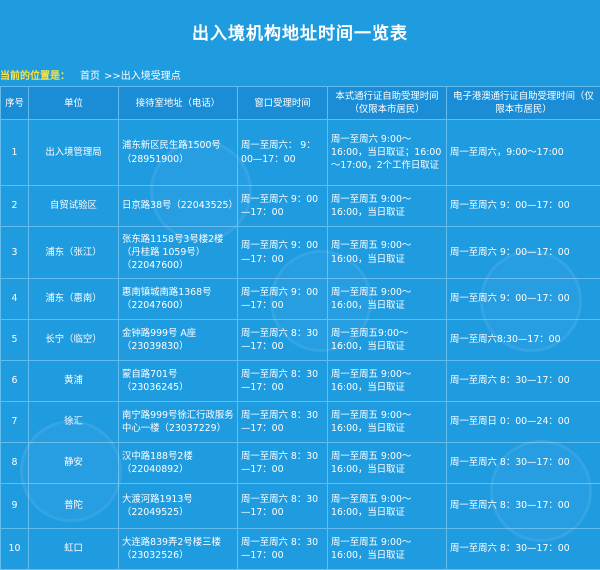 This screenshot has width=600, height=570. What do you see at coordinates (387, 103) in the screenshot?
I see `header-booklet-self-service-hours: 本式通行证自助受理时间（仅限本市居民）` at bounding box center [387, 103].